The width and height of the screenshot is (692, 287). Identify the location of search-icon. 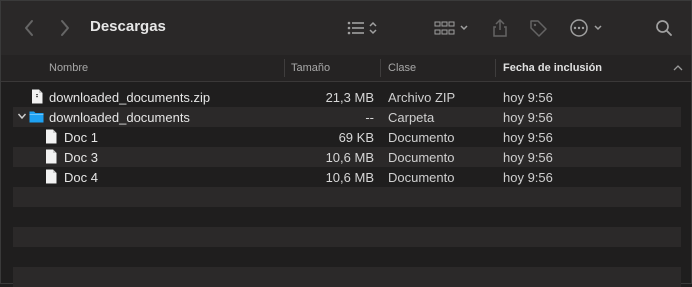
(664, 28).